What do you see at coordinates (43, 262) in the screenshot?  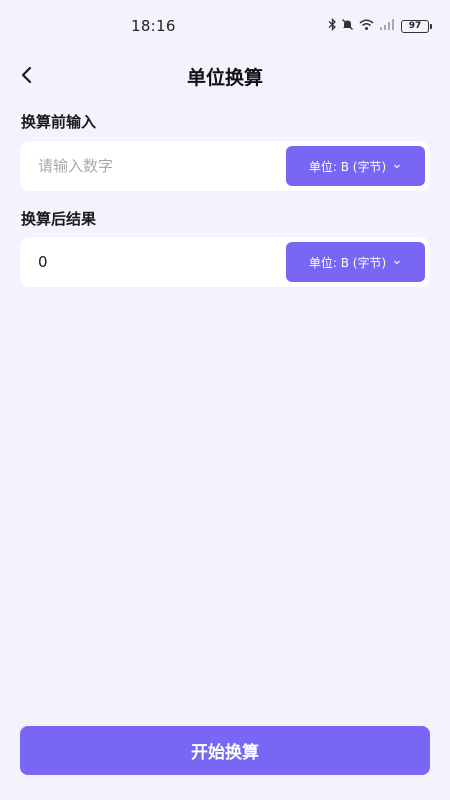 I see `result-value: 0` at bounding box center [43, 262].